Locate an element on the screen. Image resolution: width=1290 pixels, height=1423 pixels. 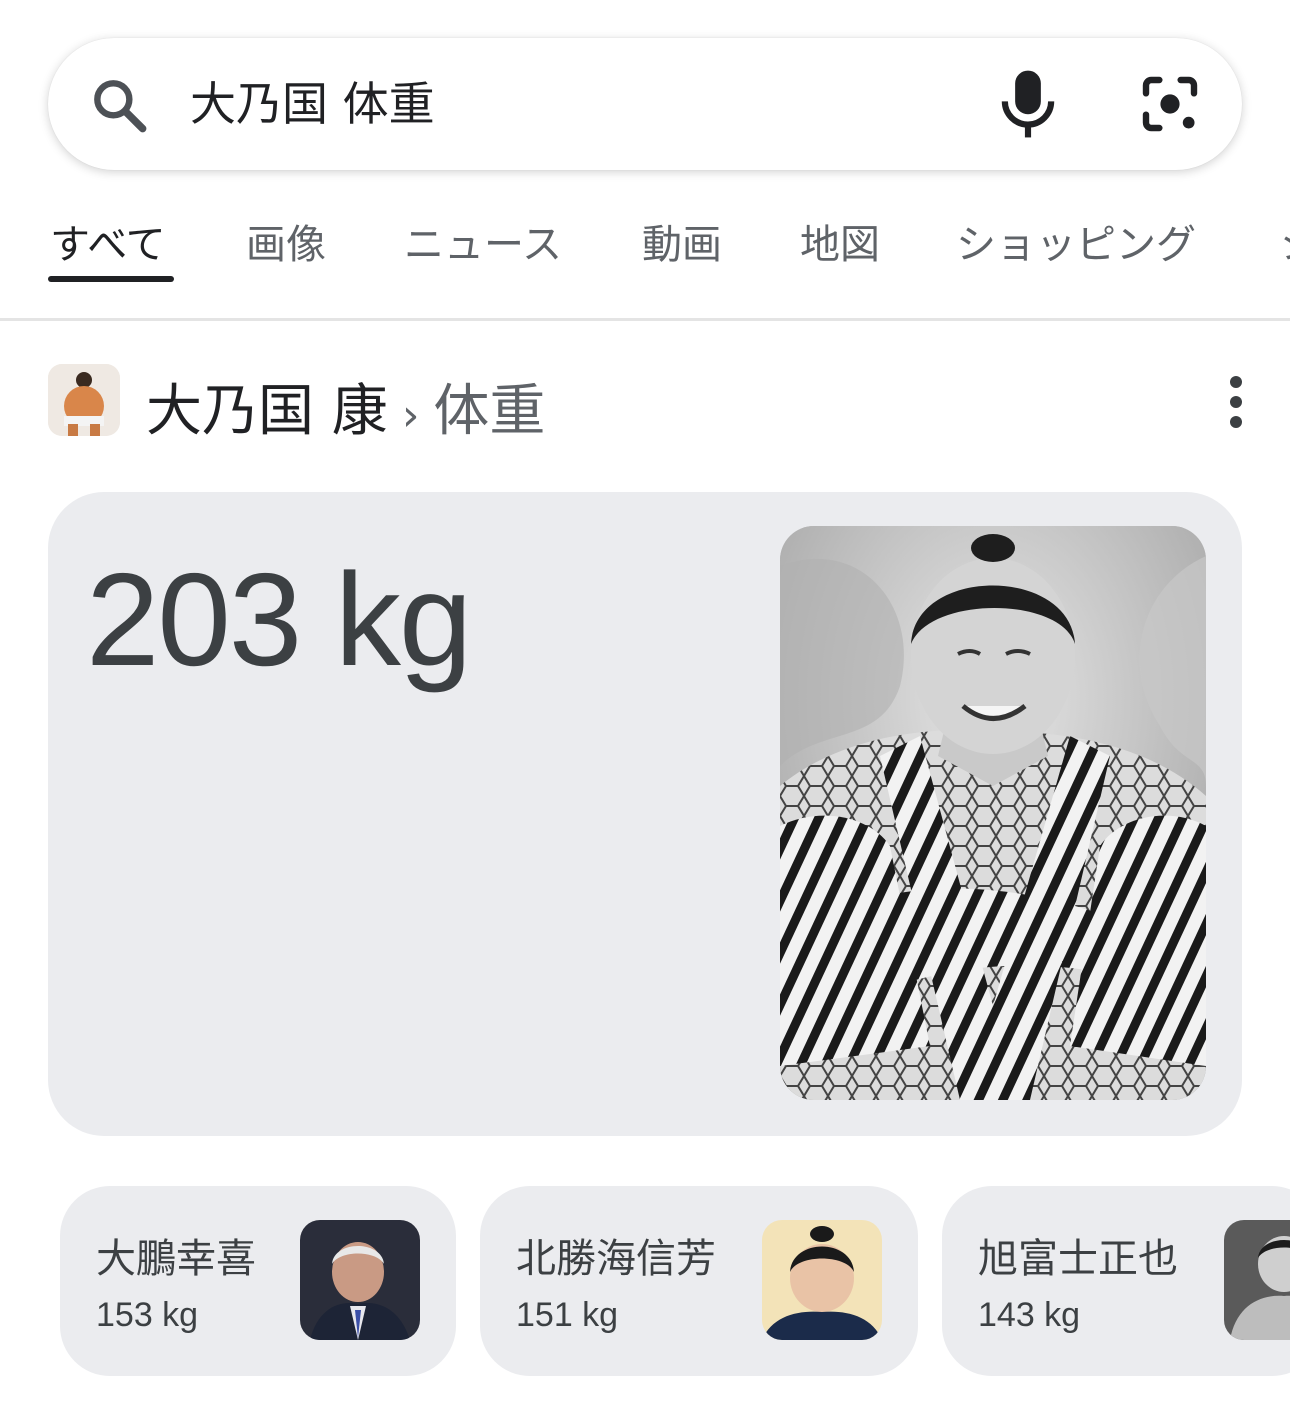
tab-news: ニュース is located at coordinates (483, 241).